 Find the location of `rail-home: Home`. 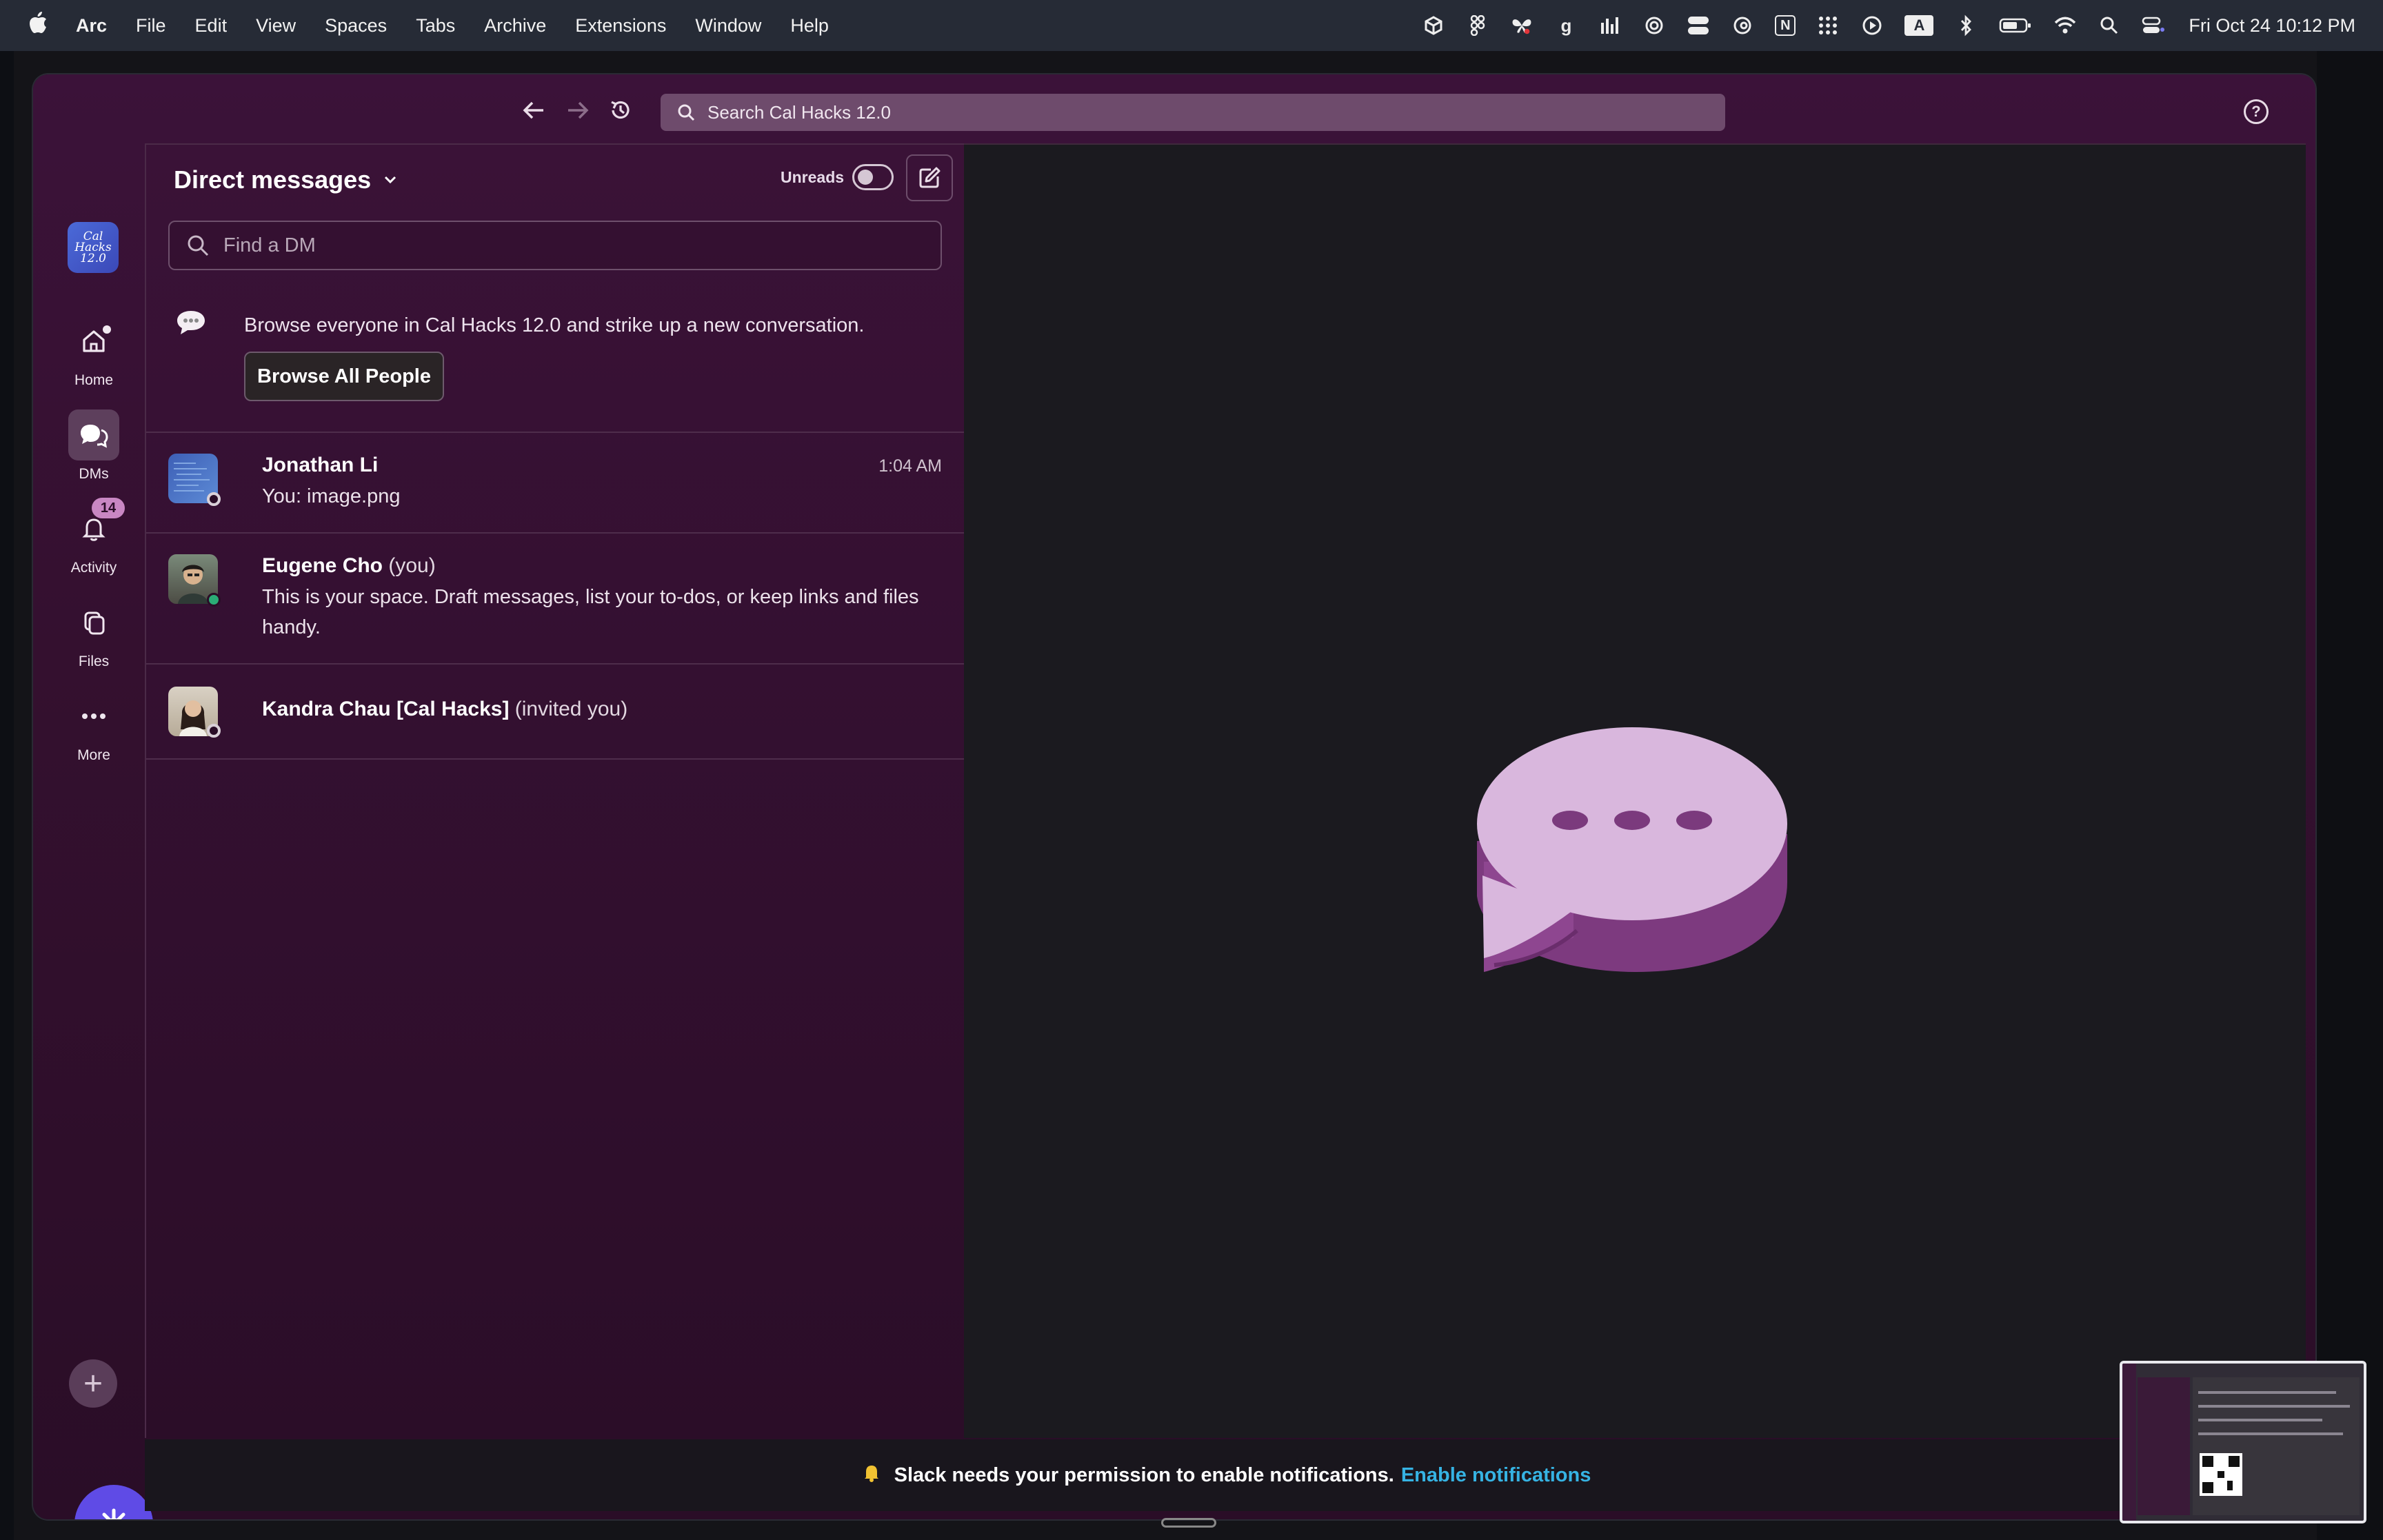

rail-home: Home is located at coordinates (94, 353).